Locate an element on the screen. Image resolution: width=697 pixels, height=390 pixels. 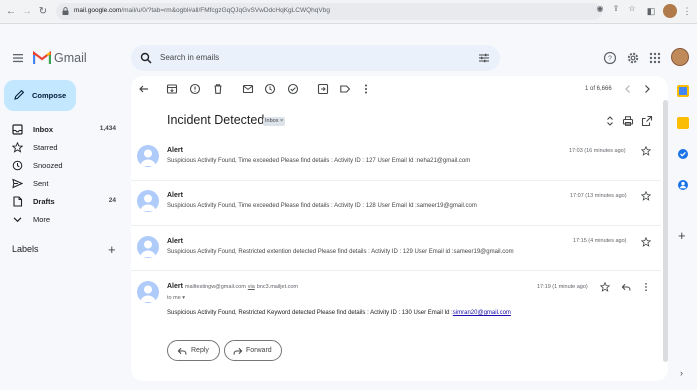
report-spam-icon is located at coordinates (195, 89).